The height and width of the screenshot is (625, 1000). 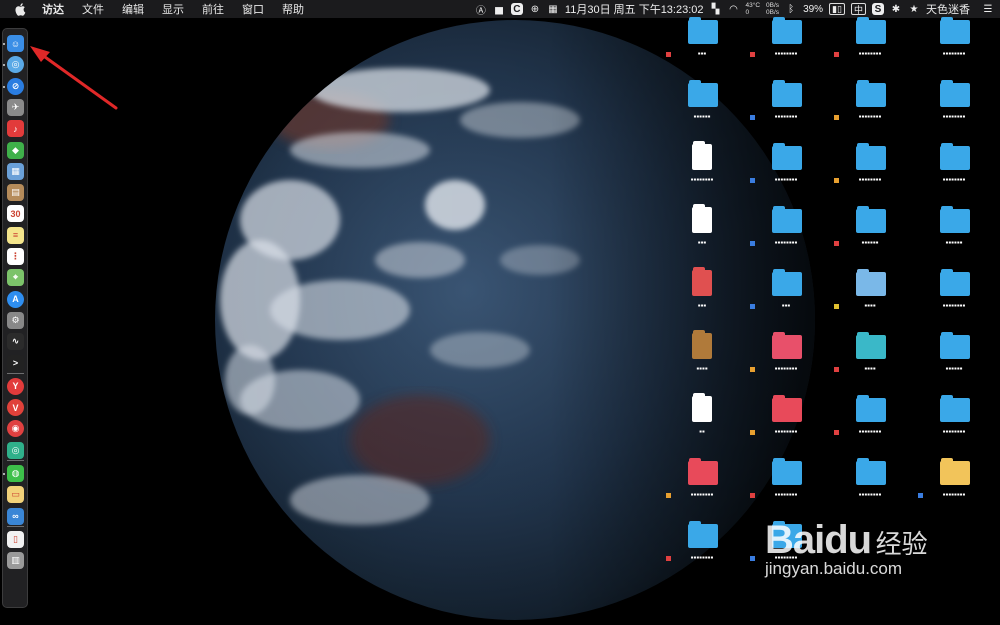 I want to click on grid-icon: ▚, so click(x=716, y=9).